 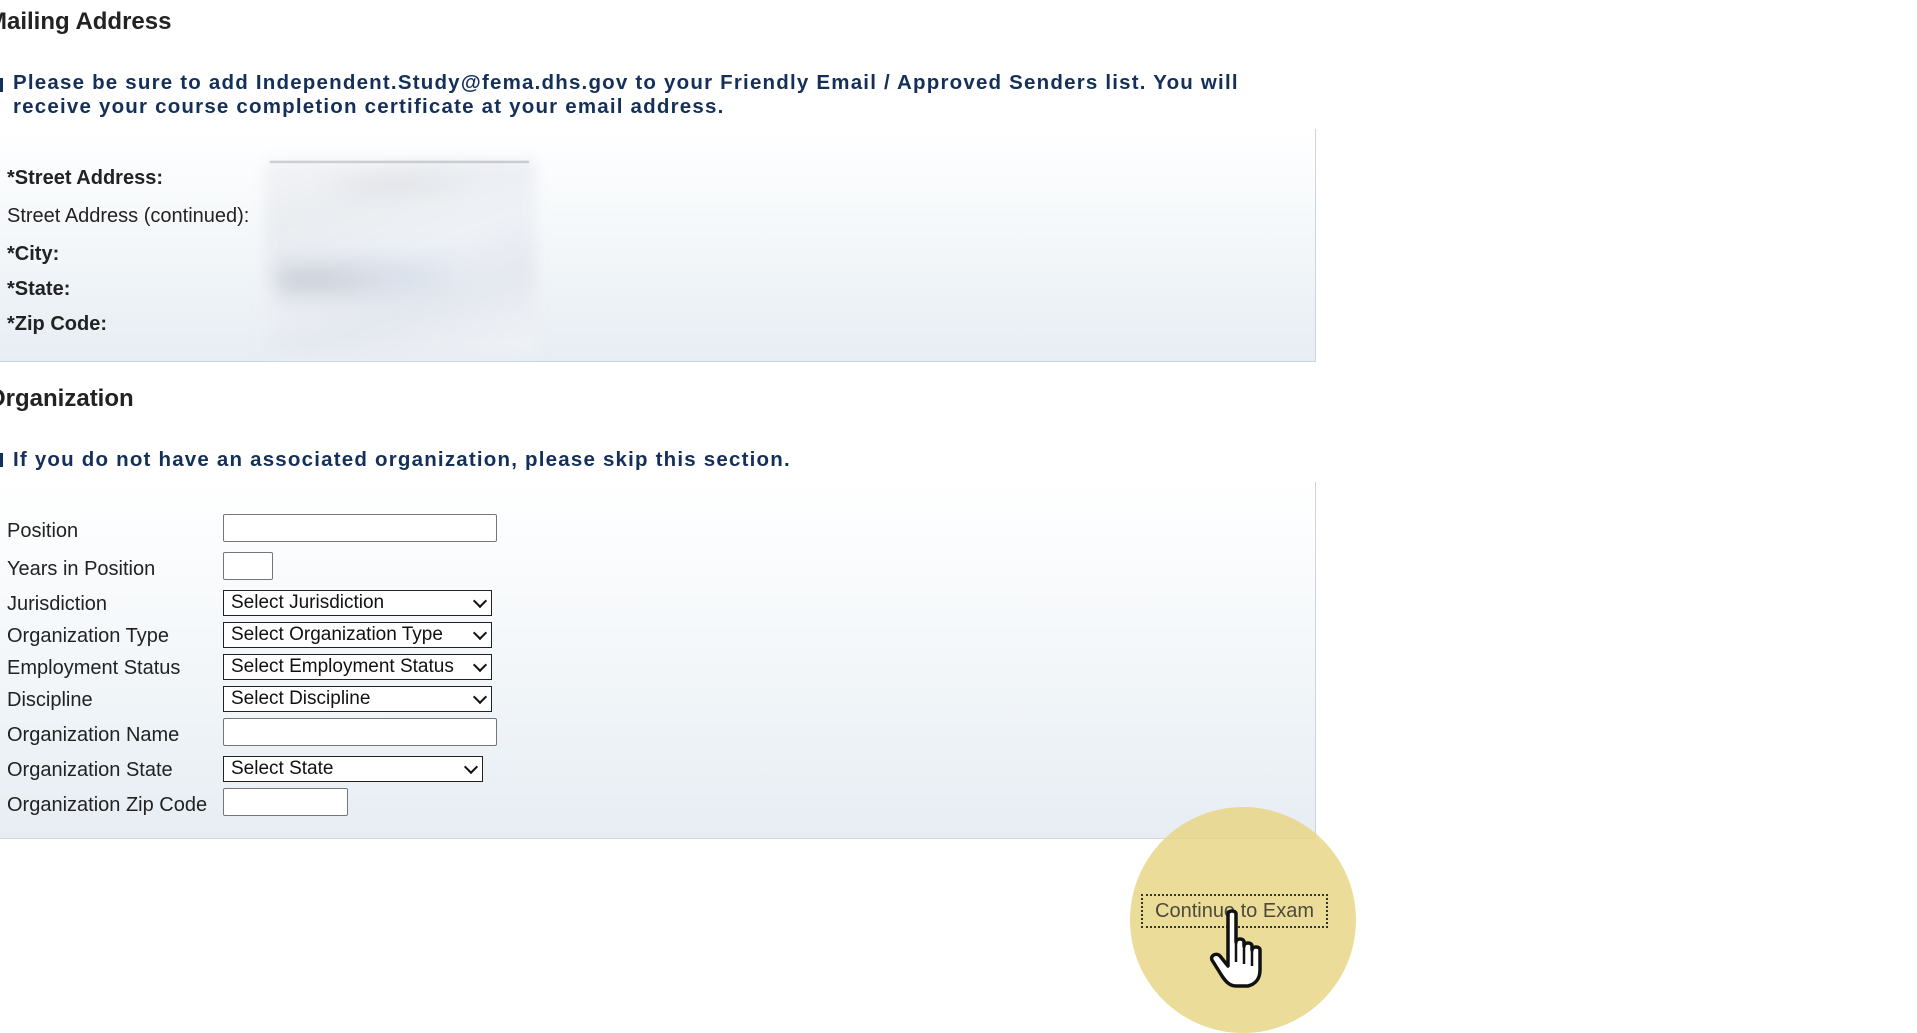 What do you see at coordinates (1235, 948) in the screenshot?
I see `hand-pointer-icon` at bounding box center [1235, 948].